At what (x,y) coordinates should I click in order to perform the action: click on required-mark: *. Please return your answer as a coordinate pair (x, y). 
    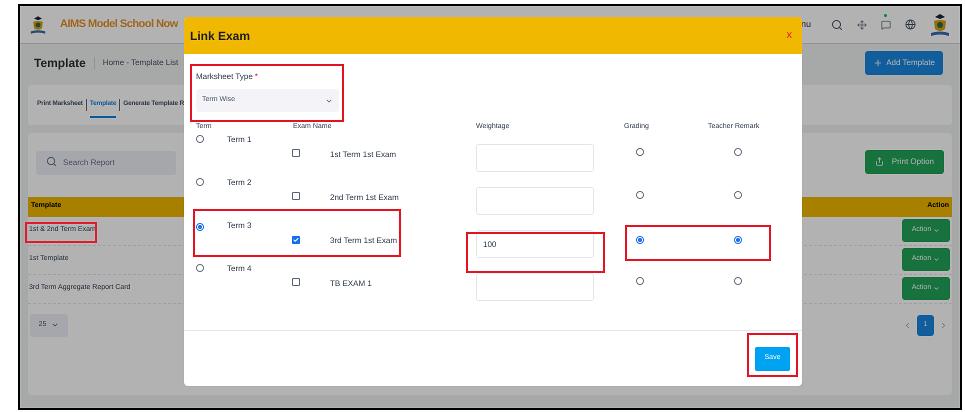
    Looking at the image, I should click on (256, 77).